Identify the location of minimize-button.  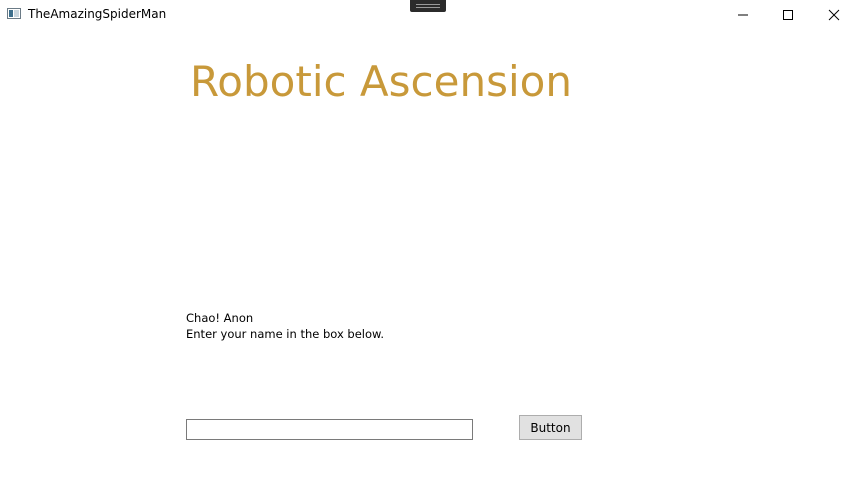
(743, 15).